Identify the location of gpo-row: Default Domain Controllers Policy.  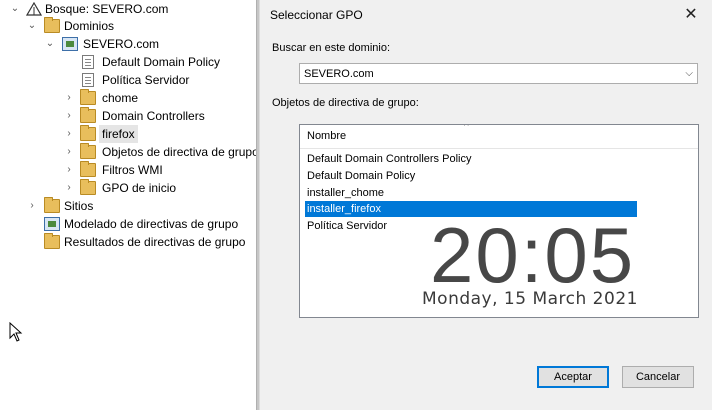
(471, 159).